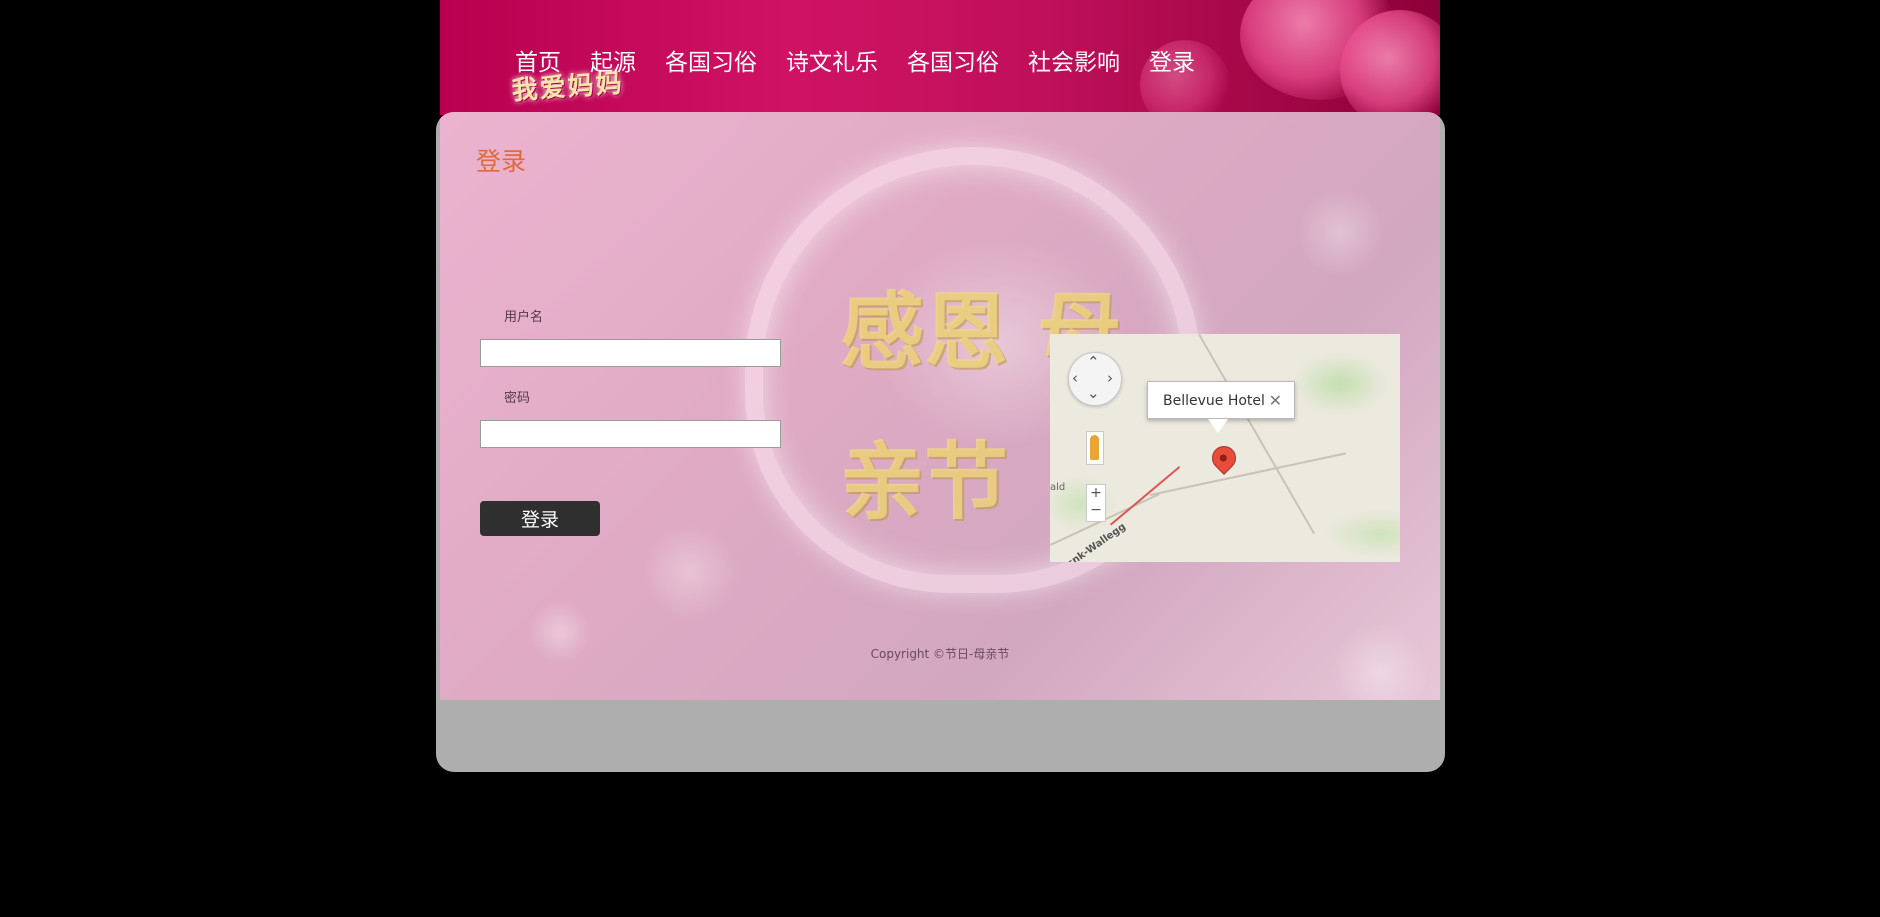 This screenshot has height=917, width=1880. I want to click on pan-control: ⌃ ⌄ ‹ ›, so click(1095, 379).